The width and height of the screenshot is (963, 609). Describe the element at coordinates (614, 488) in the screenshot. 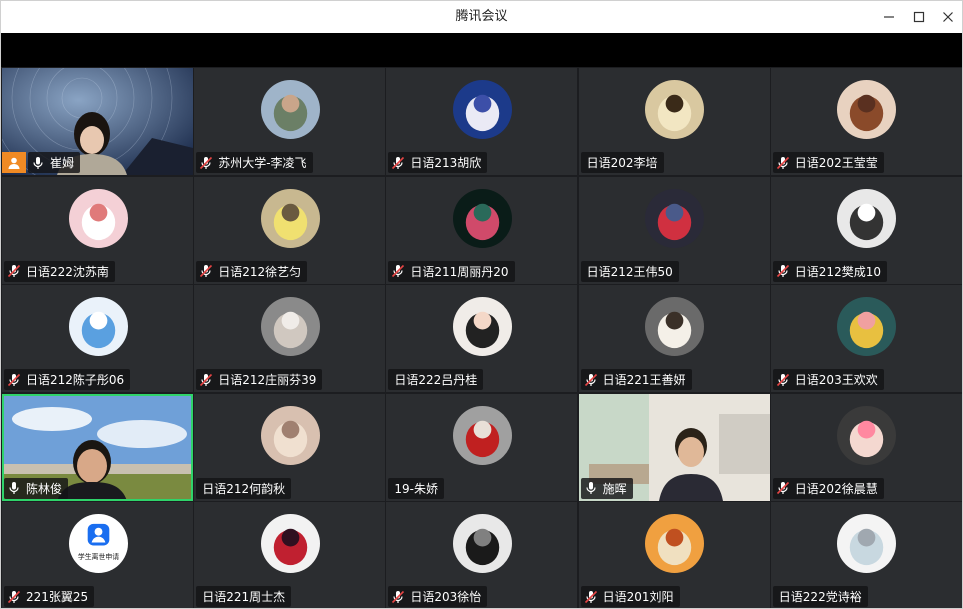

I see `participant-name: 施晖` at that location.